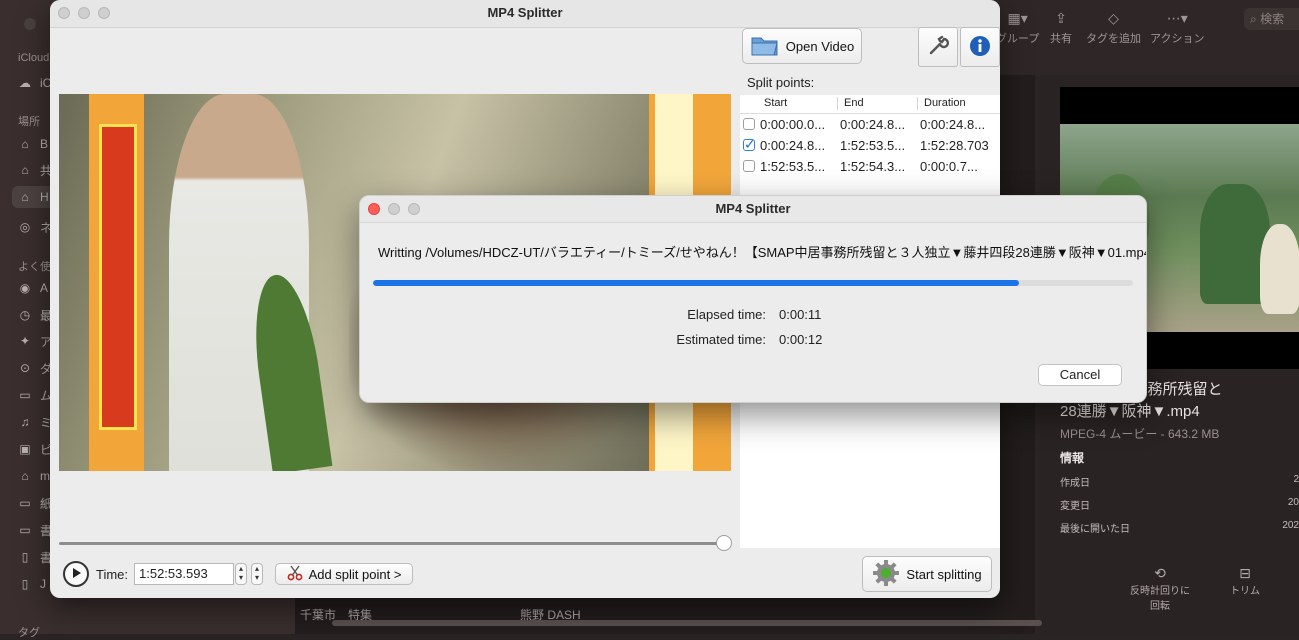 The width and height of the screenshot is (1299, 640). What do you see at coordinates (25, 476) in the screenshot?
I see `home-icon: ⌂` at bounding box center [25, 476].